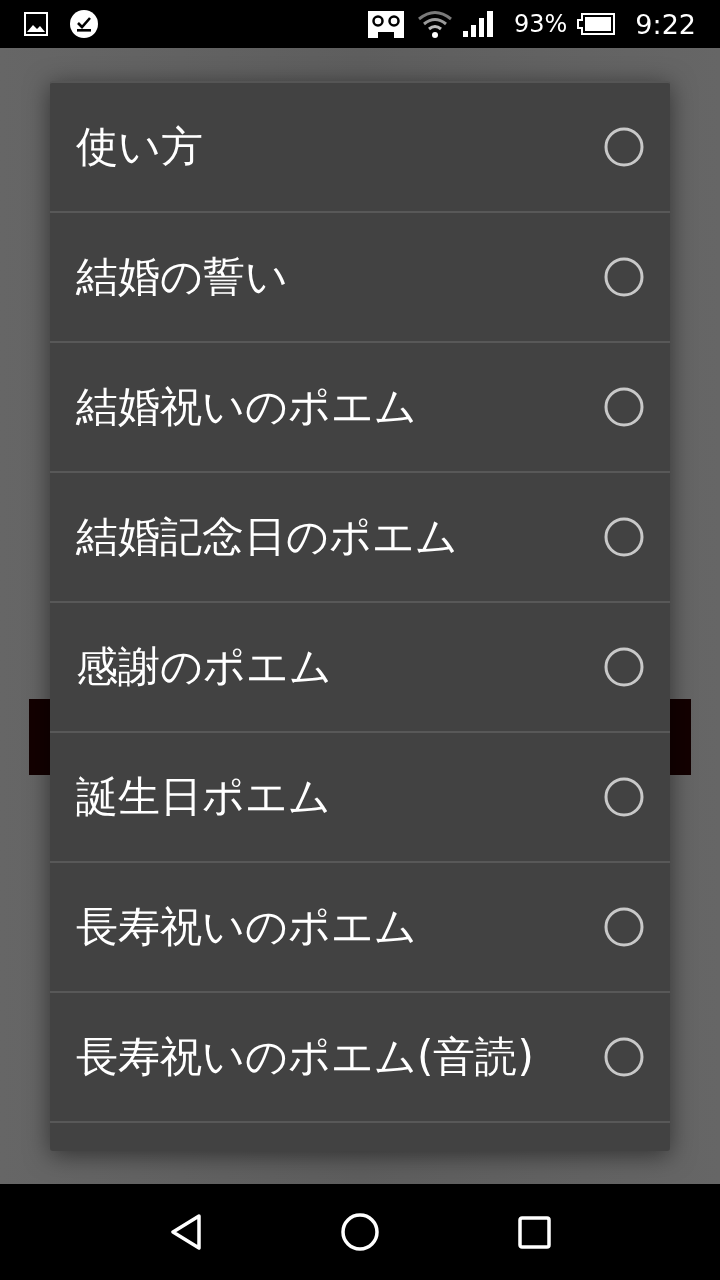 The height and width of the screenshot is (1280, 720). What do you see at coordinates (84, 24) in the screenshot?
I see `download-done-icon` at bounding box center [84, 24].